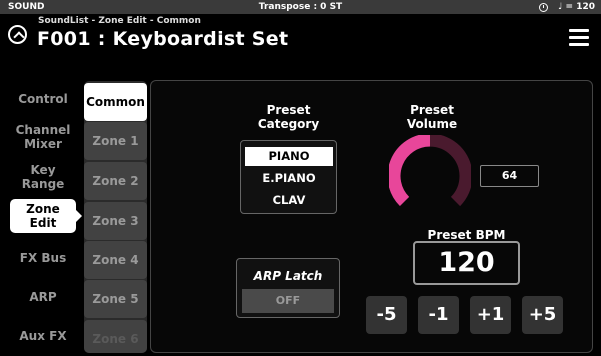 The height and width of the screenshot is (356, 601). I want to click on zone-tab-5: Zone 5, so click(115, 299).